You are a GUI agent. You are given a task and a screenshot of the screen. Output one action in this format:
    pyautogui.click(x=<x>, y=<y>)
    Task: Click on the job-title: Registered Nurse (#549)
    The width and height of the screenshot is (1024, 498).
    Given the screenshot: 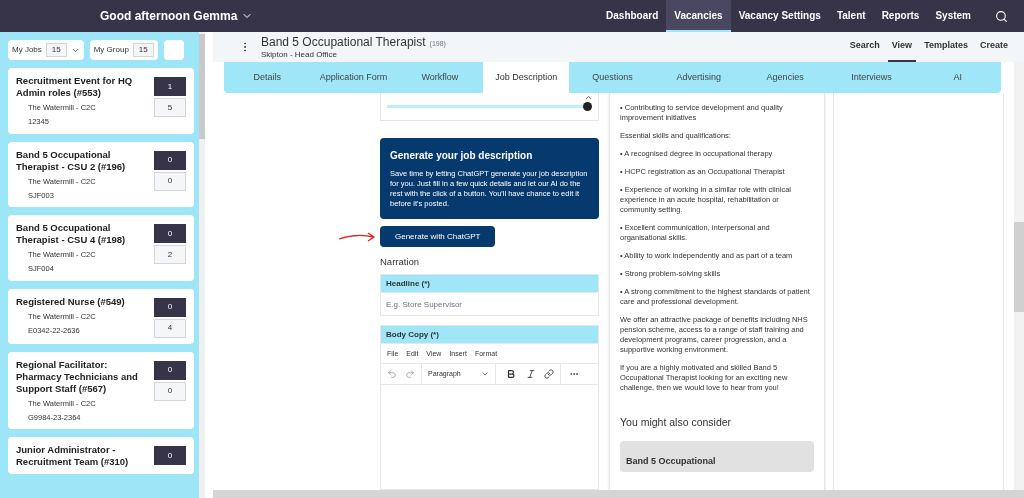 What is the action you would take?
    pyautogui.click(x=71, y=301)
    